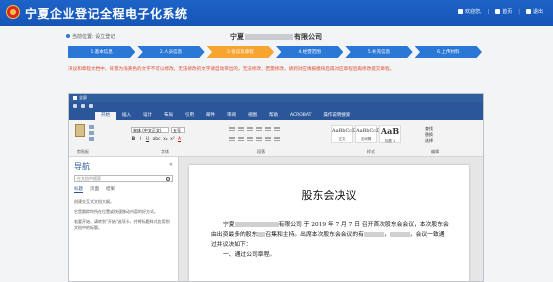  I want to click on shading-icon, so click(277, 139).